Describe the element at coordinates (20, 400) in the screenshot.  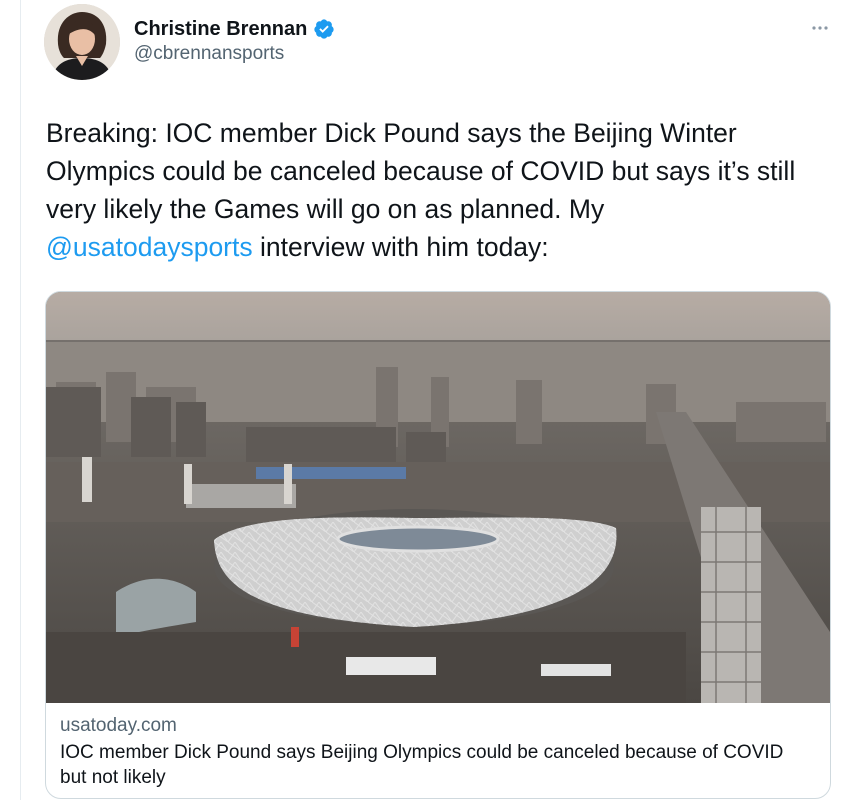
I see `timeline-divider` at that location.